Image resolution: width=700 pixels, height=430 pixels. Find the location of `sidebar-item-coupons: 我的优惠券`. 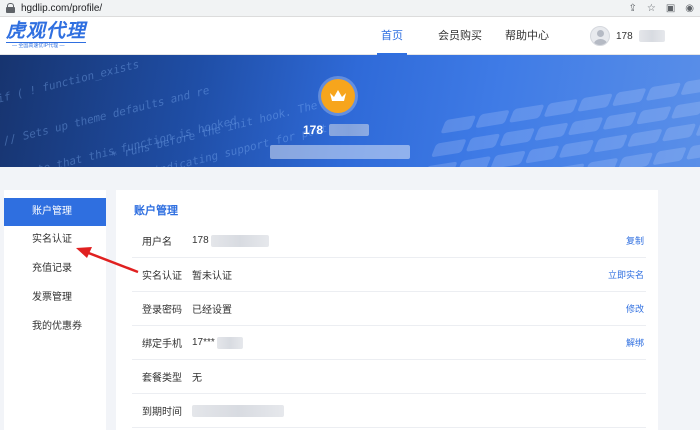

sidebar-item-coupons: 我的优惠券 is located at coordinates (55, 327).